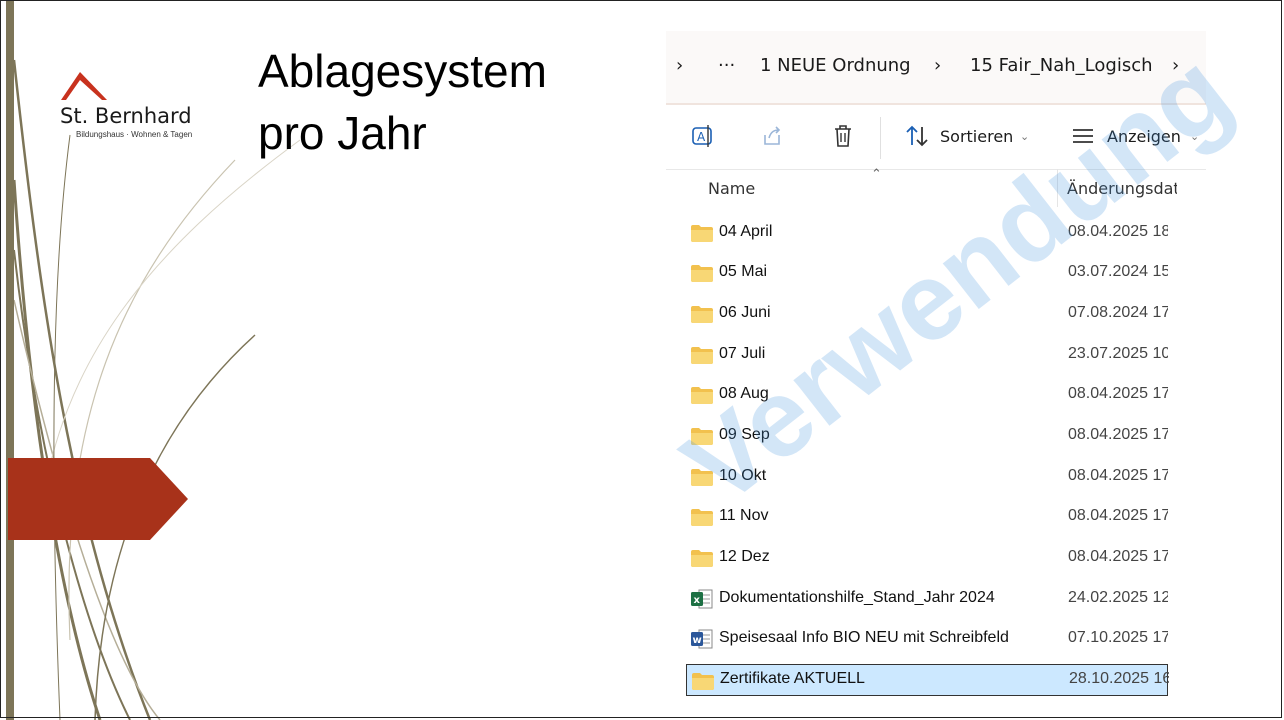 The image size is (1284, 720). What do you see at coordinates (342, 133) in the screenshot?
I see `title-line-2: pro Jahr` at bounding box center [342, 133].